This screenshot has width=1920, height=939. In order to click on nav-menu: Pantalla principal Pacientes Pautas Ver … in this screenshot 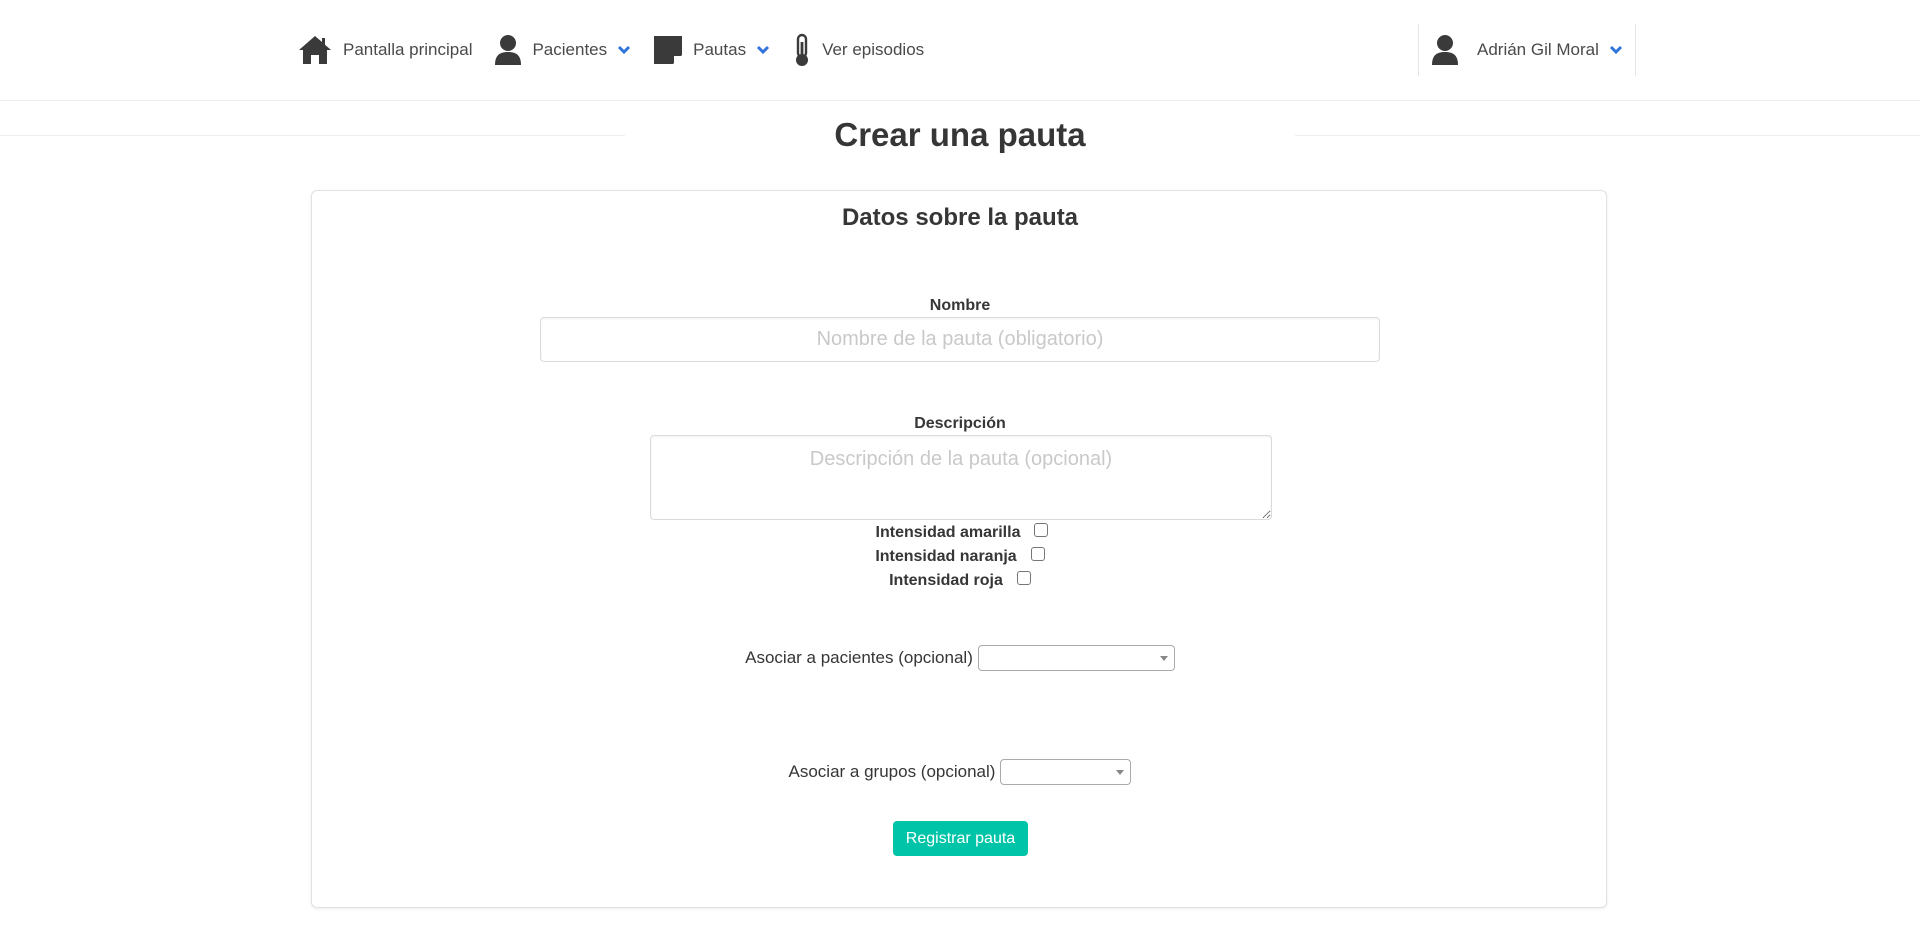, I will do `click(621, 50)`.